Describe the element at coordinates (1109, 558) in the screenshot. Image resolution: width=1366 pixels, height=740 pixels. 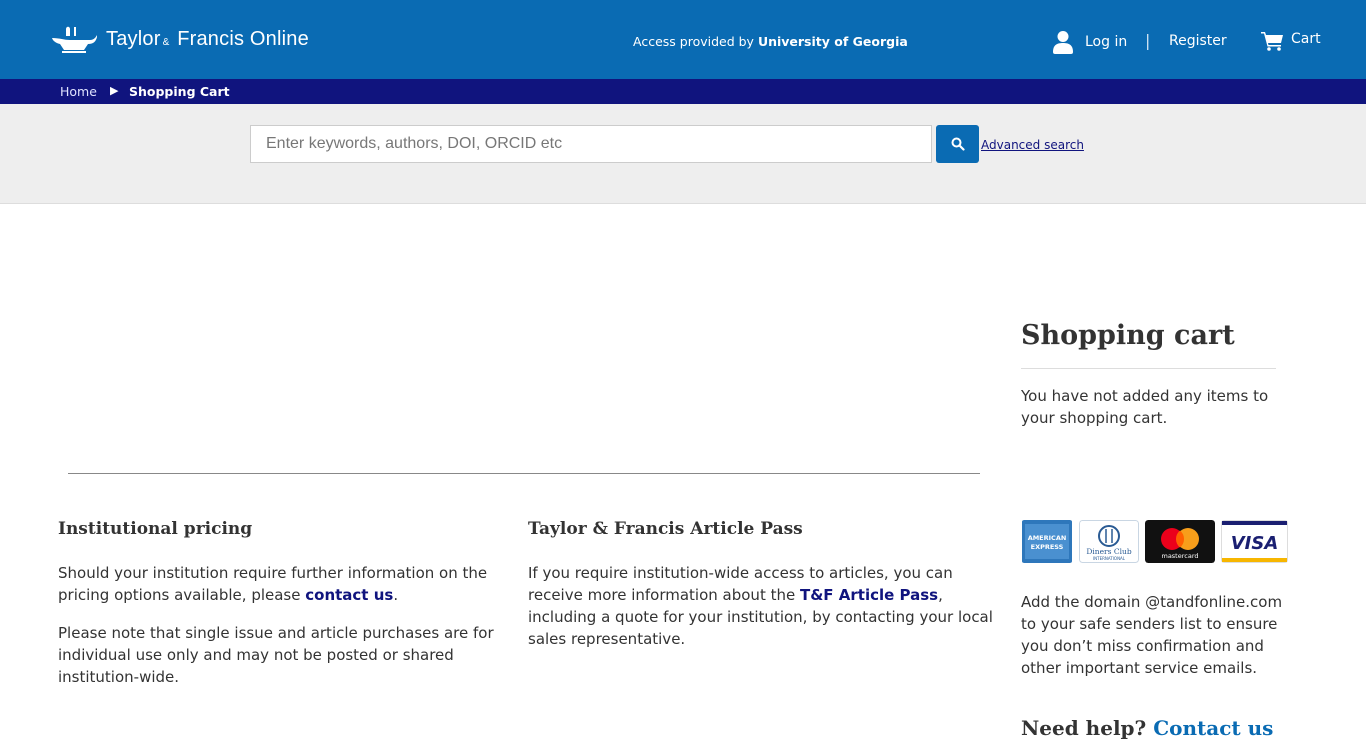
I see `diners-text-2: INTERNATIONAL` at that location.